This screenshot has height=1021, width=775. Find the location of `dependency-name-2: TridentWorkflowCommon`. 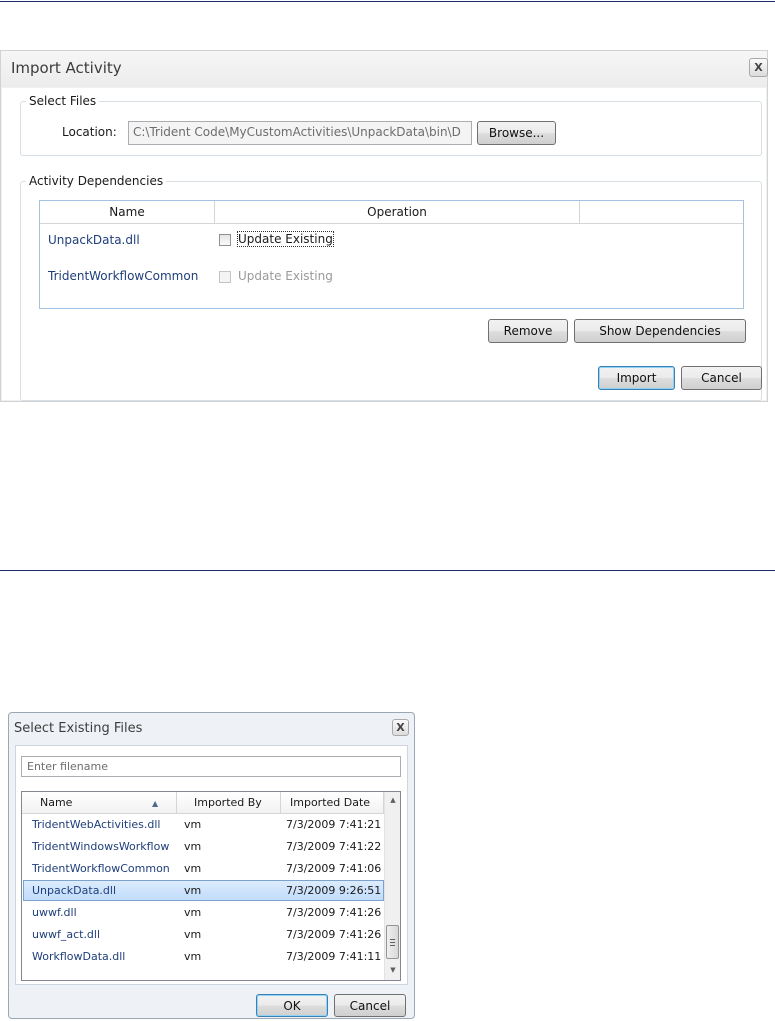

dependency-name-2: TridentWorkflowCommon is located at coordinates (123, 276).